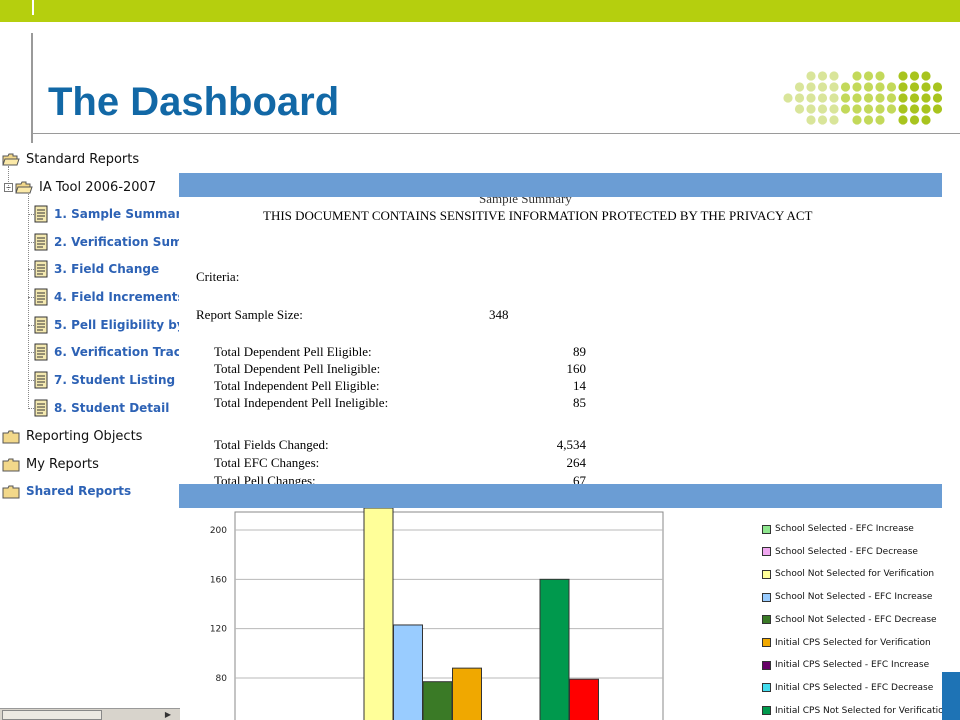  Describe the element at coordinates (579, 478) in the screenshot. I see `summary-row-value: 67` at that location.